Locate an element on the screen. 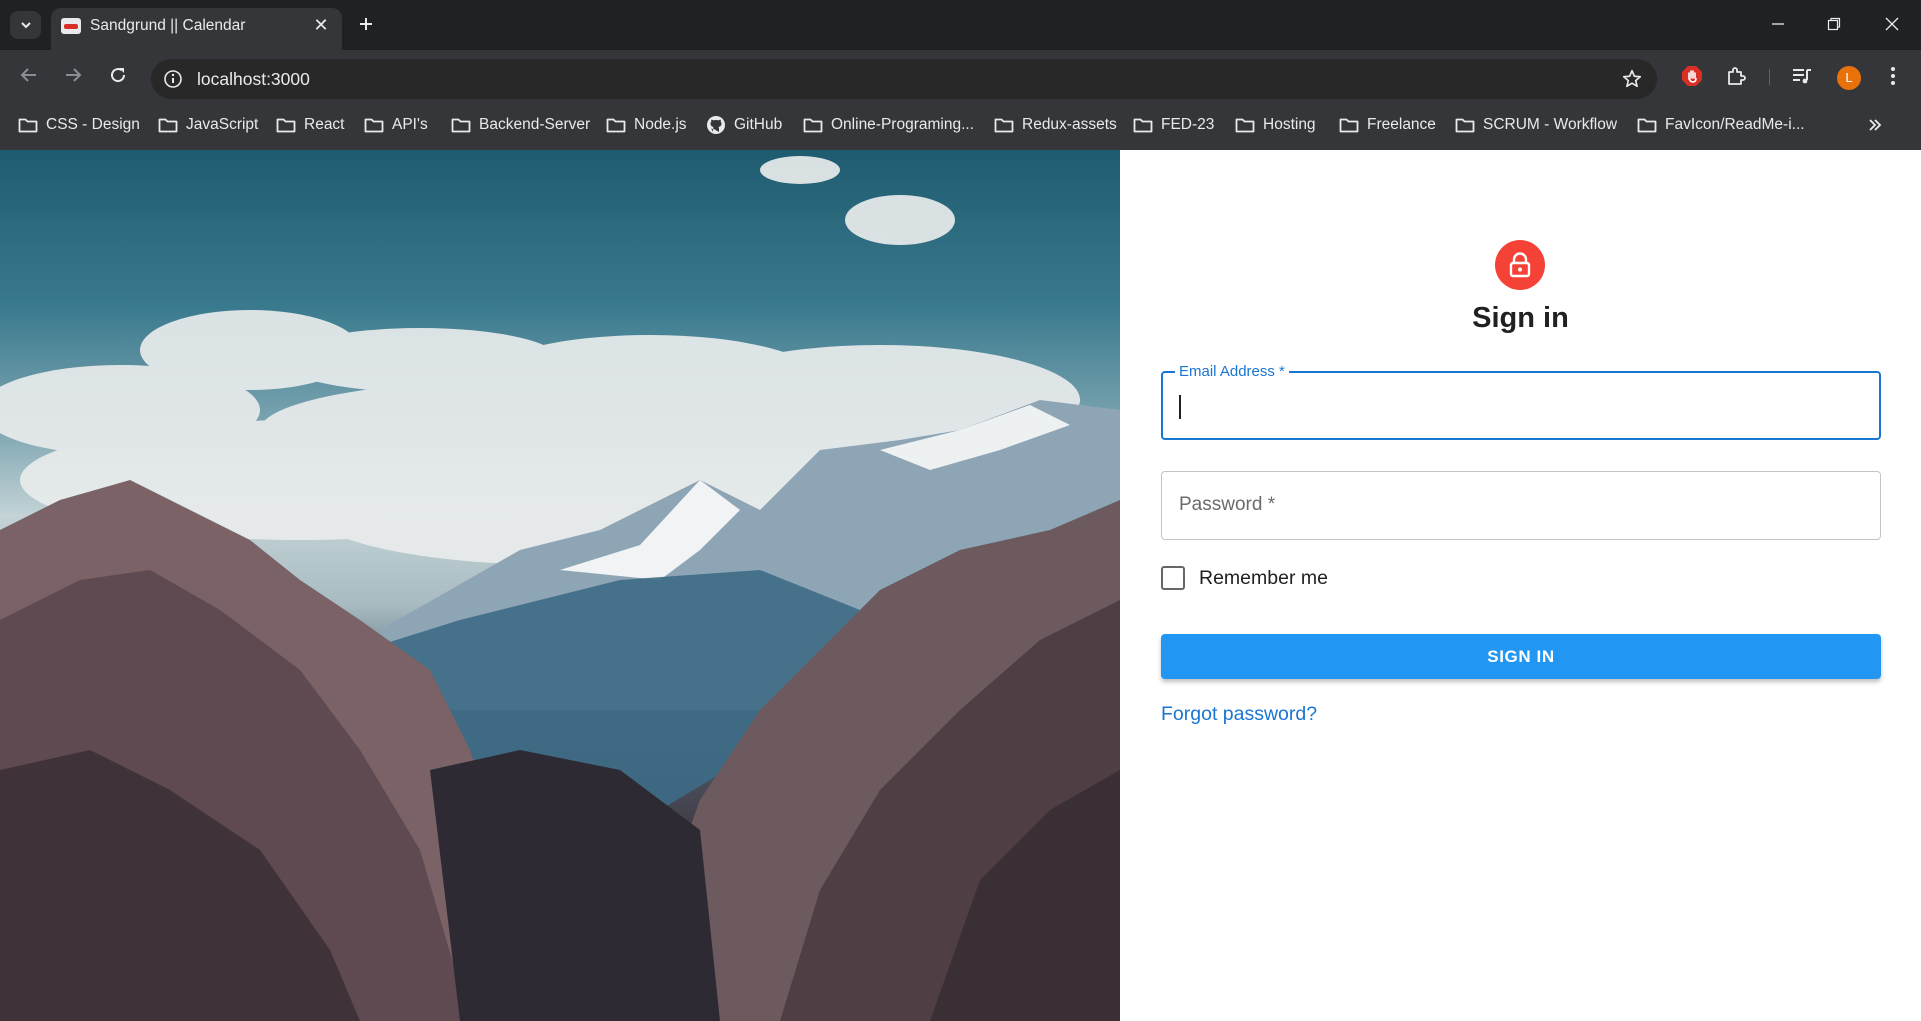  close-icon is located at coordinates (1892, 24).